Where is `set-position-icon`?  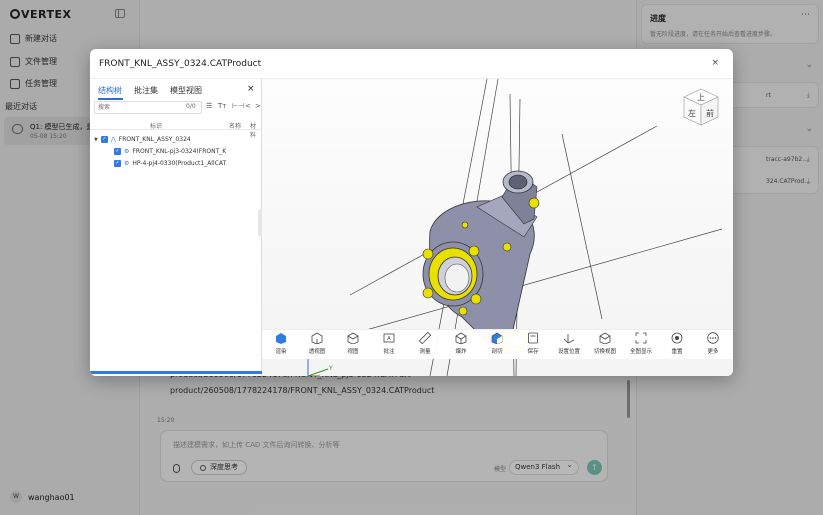
set-position-icon is located at coordinates (569, 339).